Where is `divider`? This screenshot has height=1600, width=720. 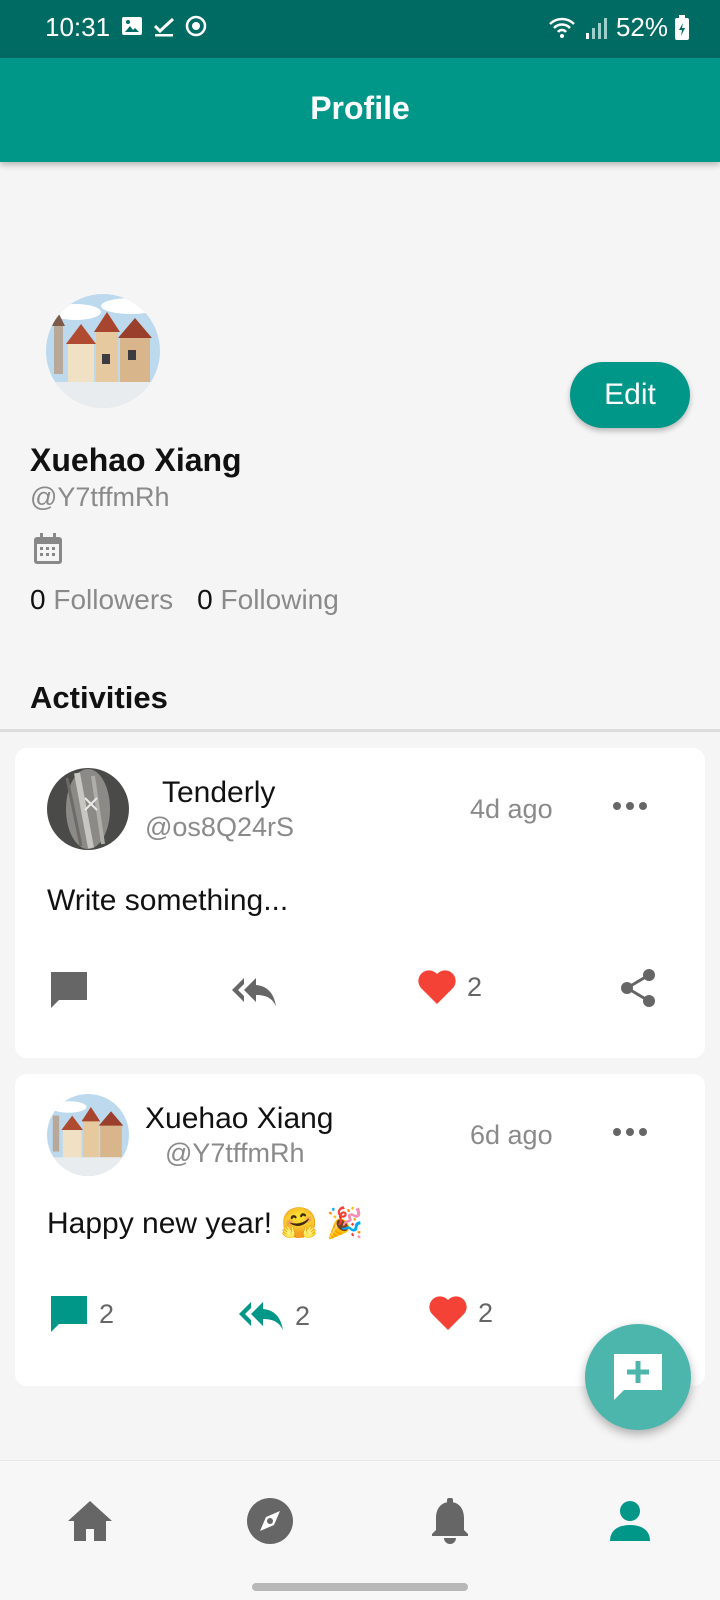 divider is located at coordinates (360, 730).